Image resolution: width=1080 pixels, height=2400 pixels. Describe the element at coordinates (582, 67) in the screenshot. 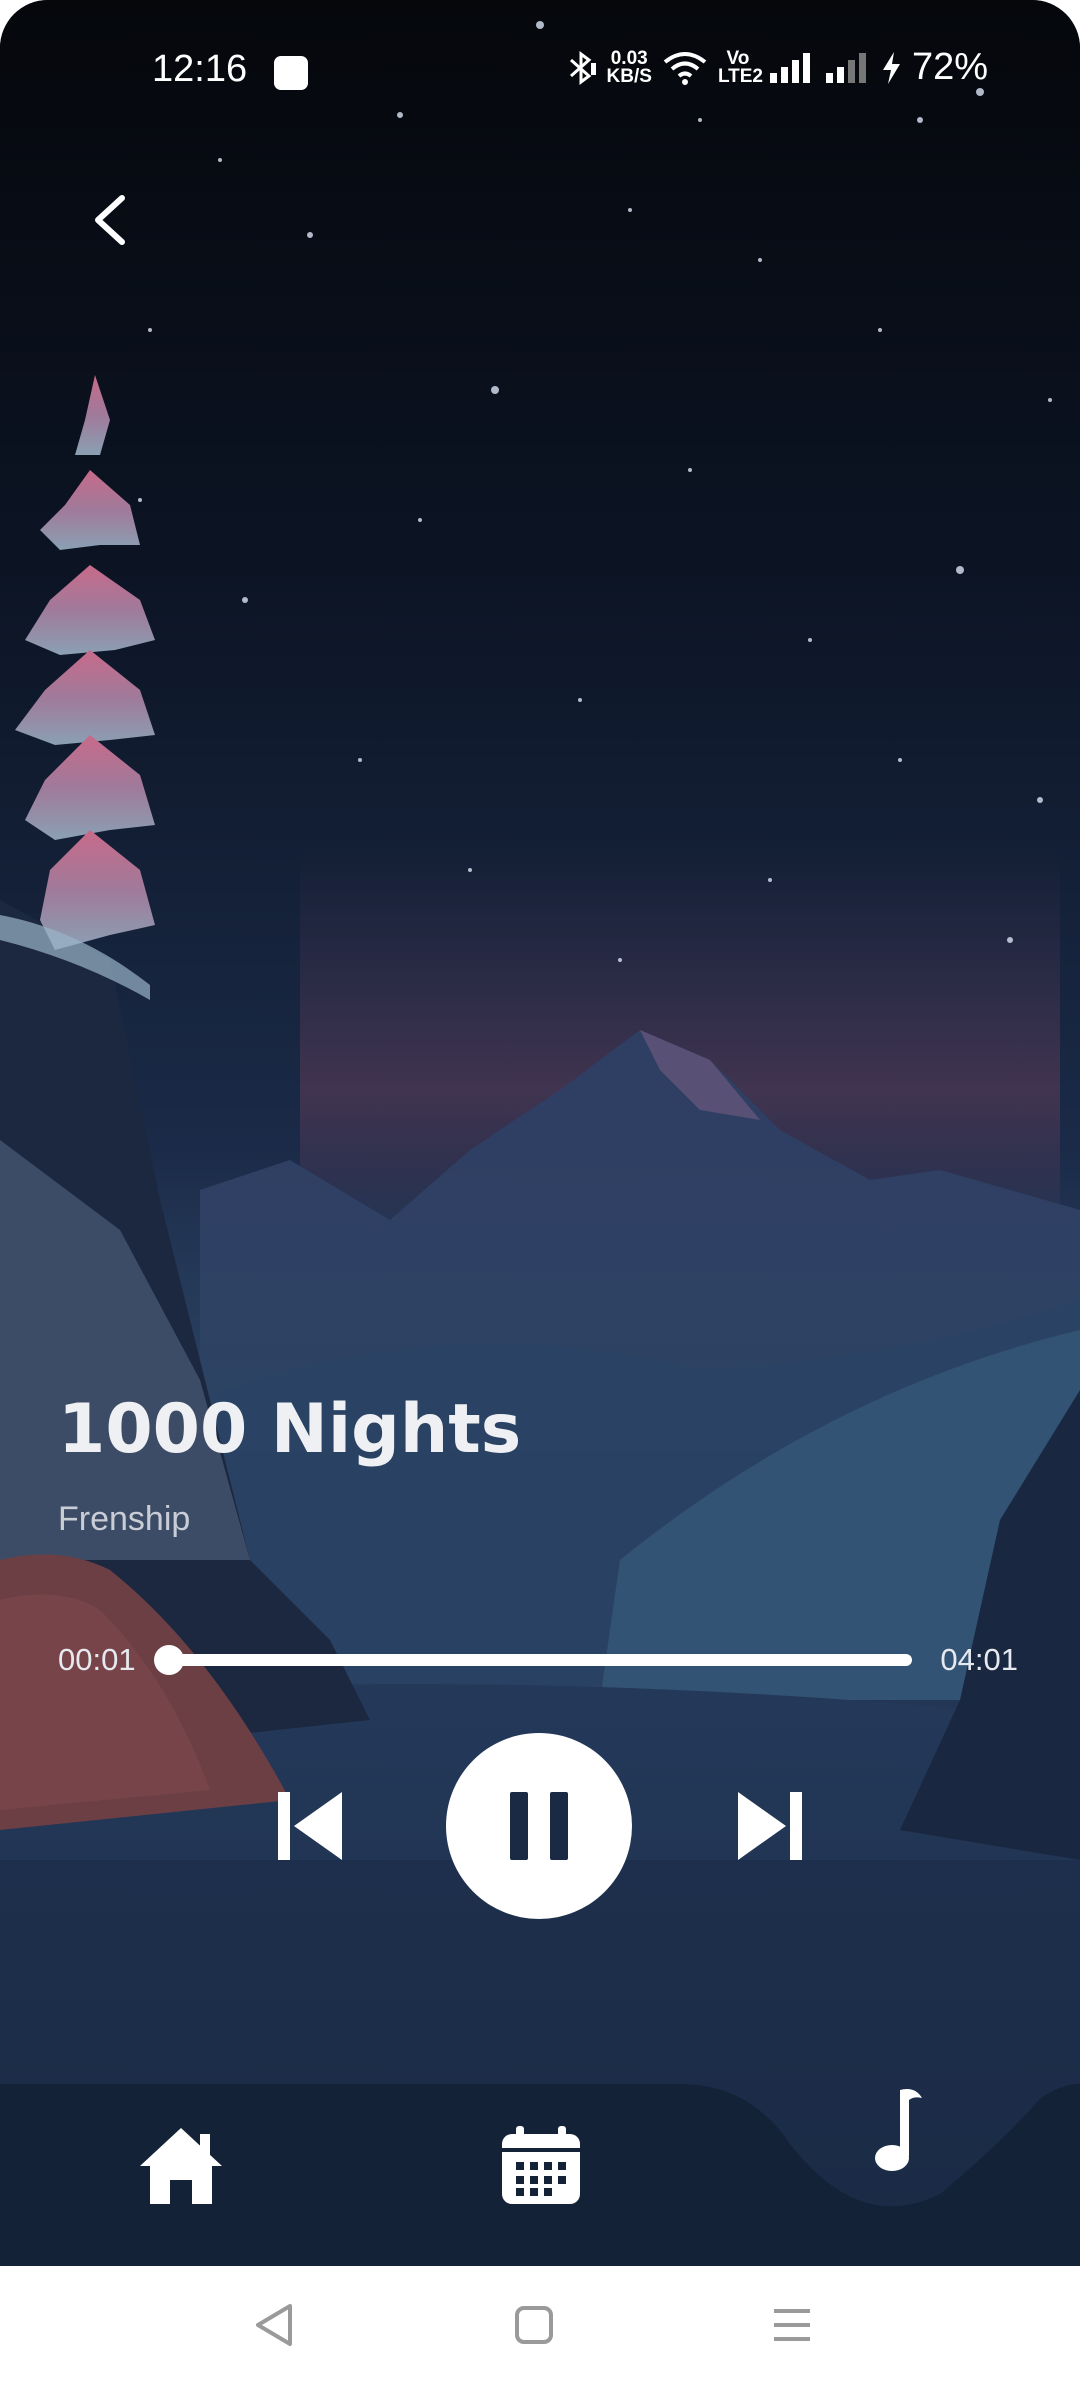

I see `bluetooth-icon` at that location.